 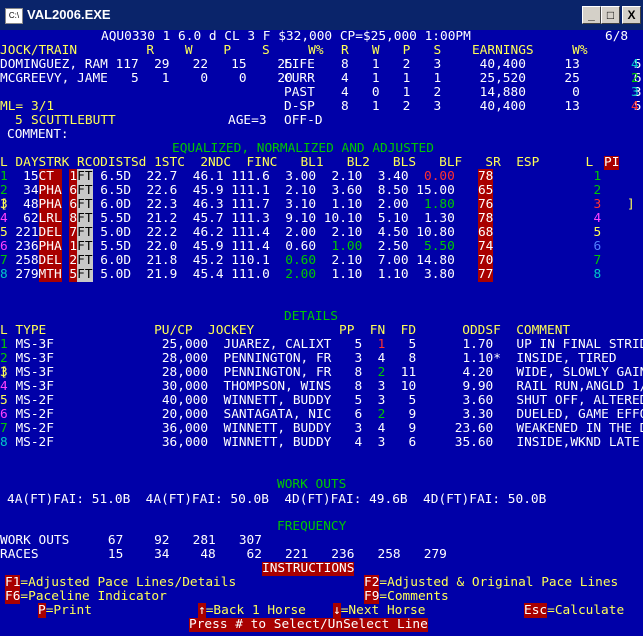 What do you see at coordinates (477, 400) in the screenshot?
I see `odds: 3.60` at bounding box center [477, 400].